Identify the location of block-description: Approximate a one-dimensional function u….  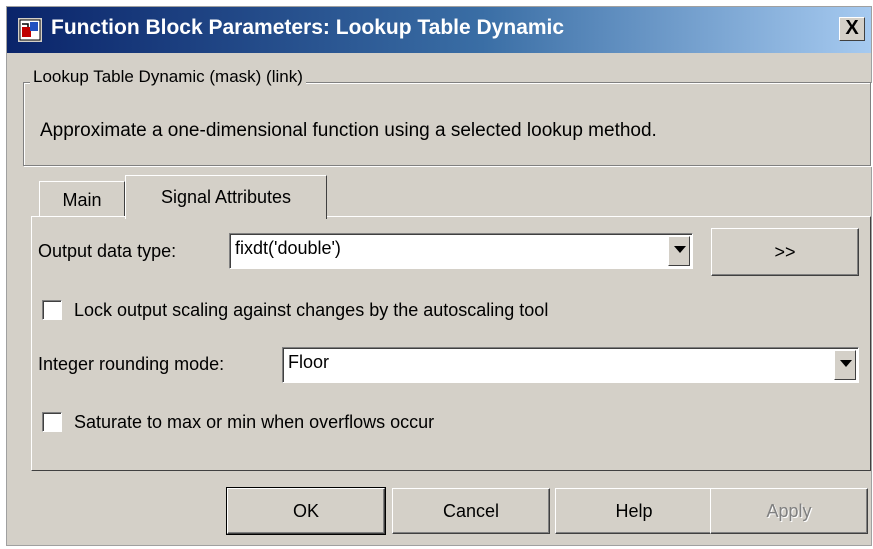
(348, 130).